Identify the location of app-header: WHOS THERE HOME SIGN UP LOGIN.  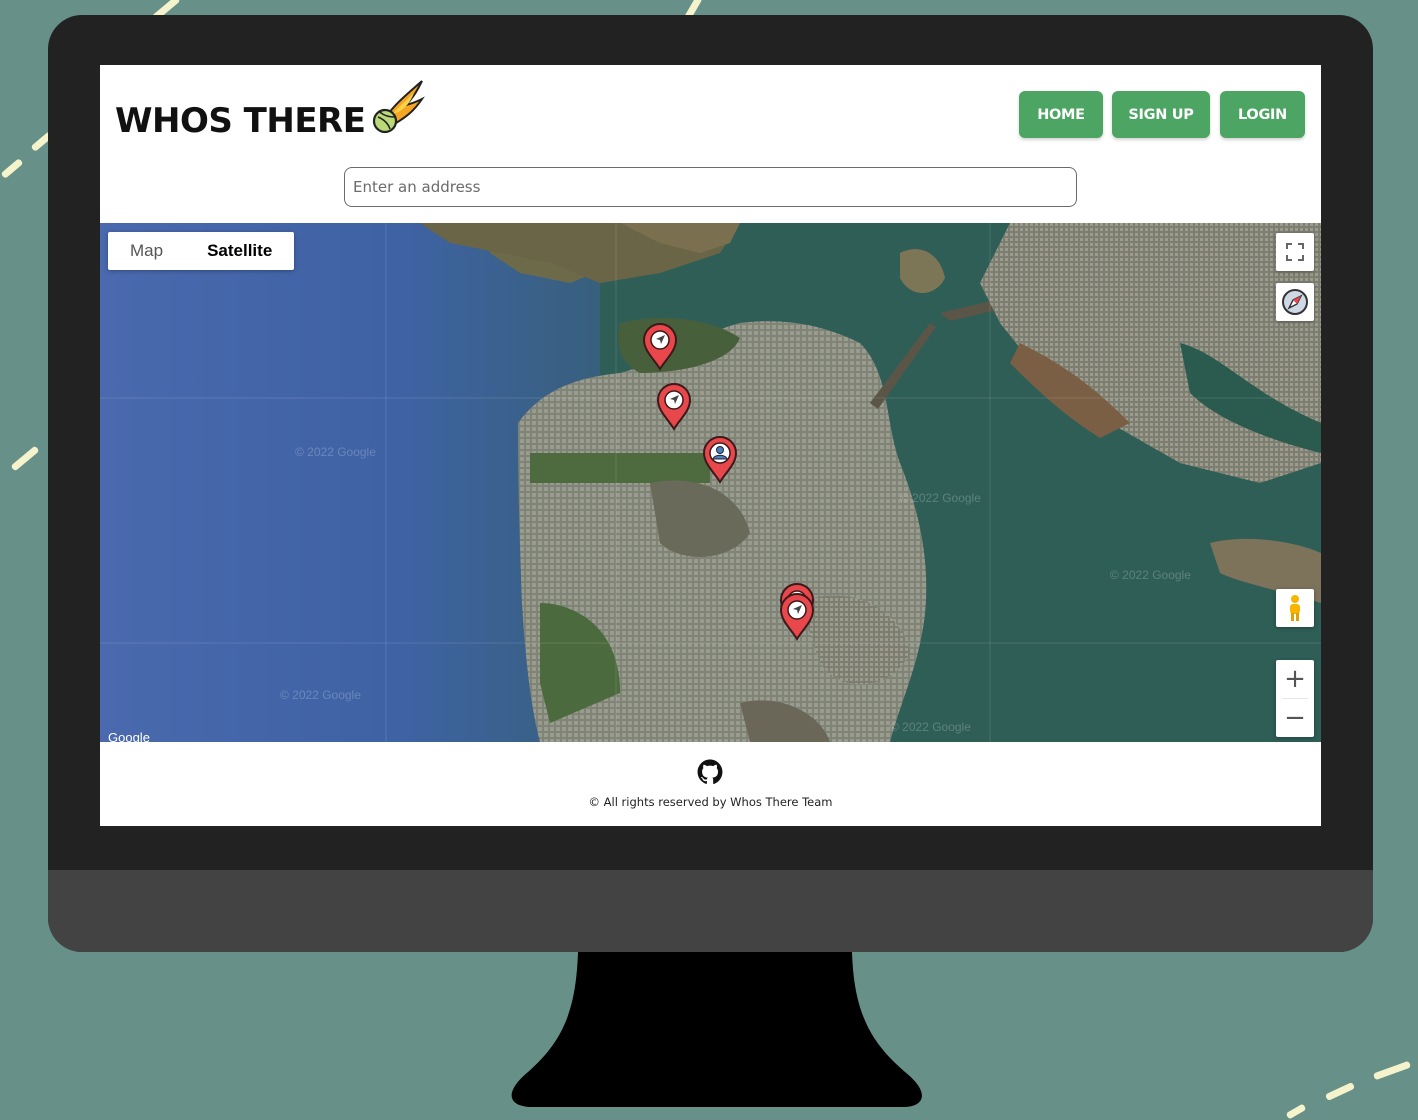
(710, 144).